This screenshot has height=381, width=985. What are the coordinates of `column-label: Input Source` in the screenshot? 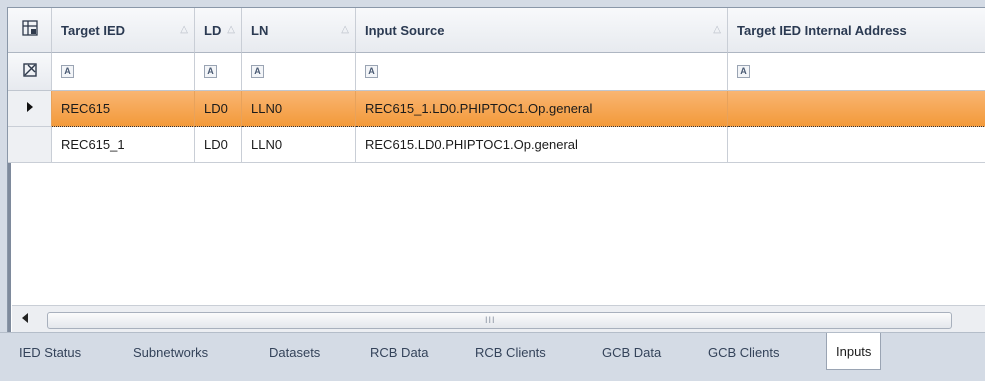 It's located at (405, 30).